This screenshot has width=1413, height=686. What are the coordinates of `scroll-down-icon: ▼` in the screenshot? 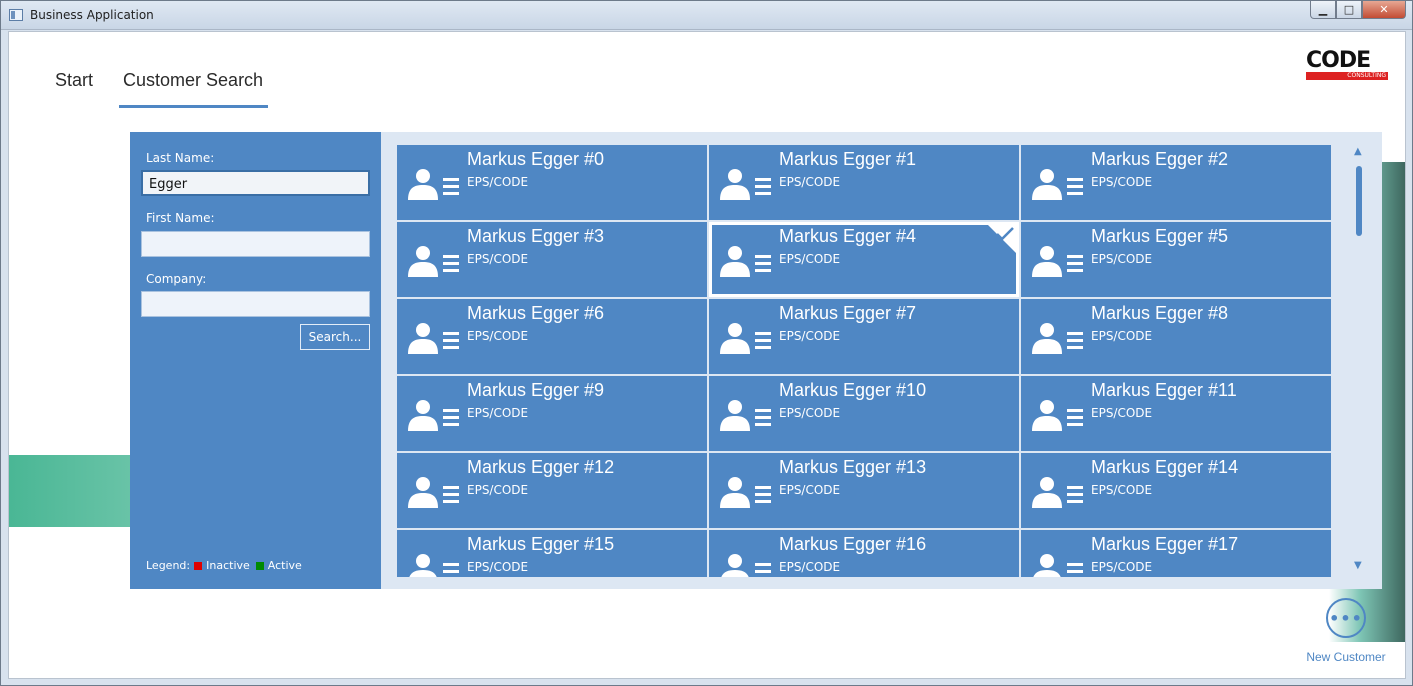 It's located at (1358, 565).